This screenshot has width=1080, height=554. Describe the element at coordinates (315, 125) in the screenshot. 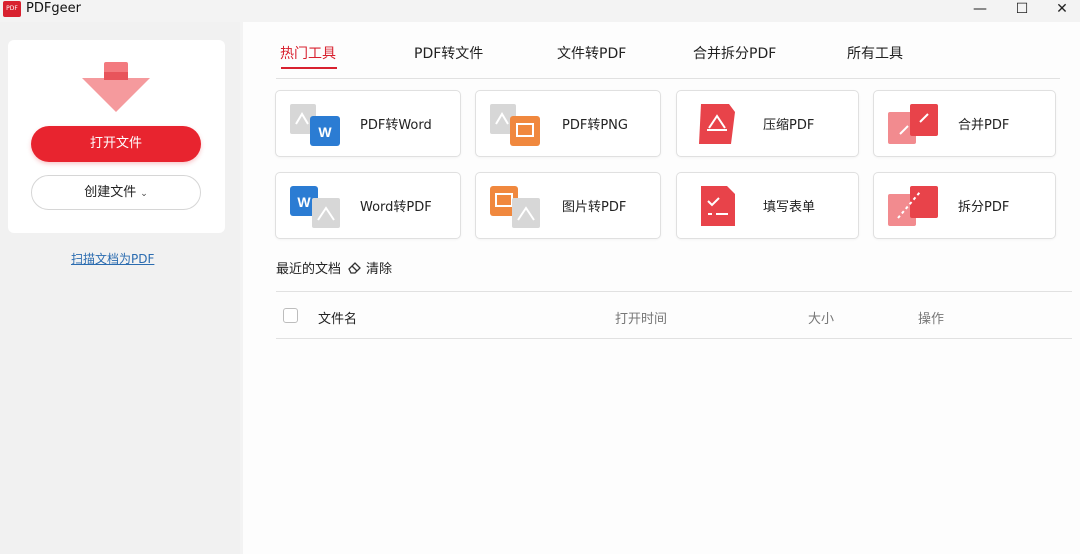

I see `pdf-to-word-icon: W` at that location.